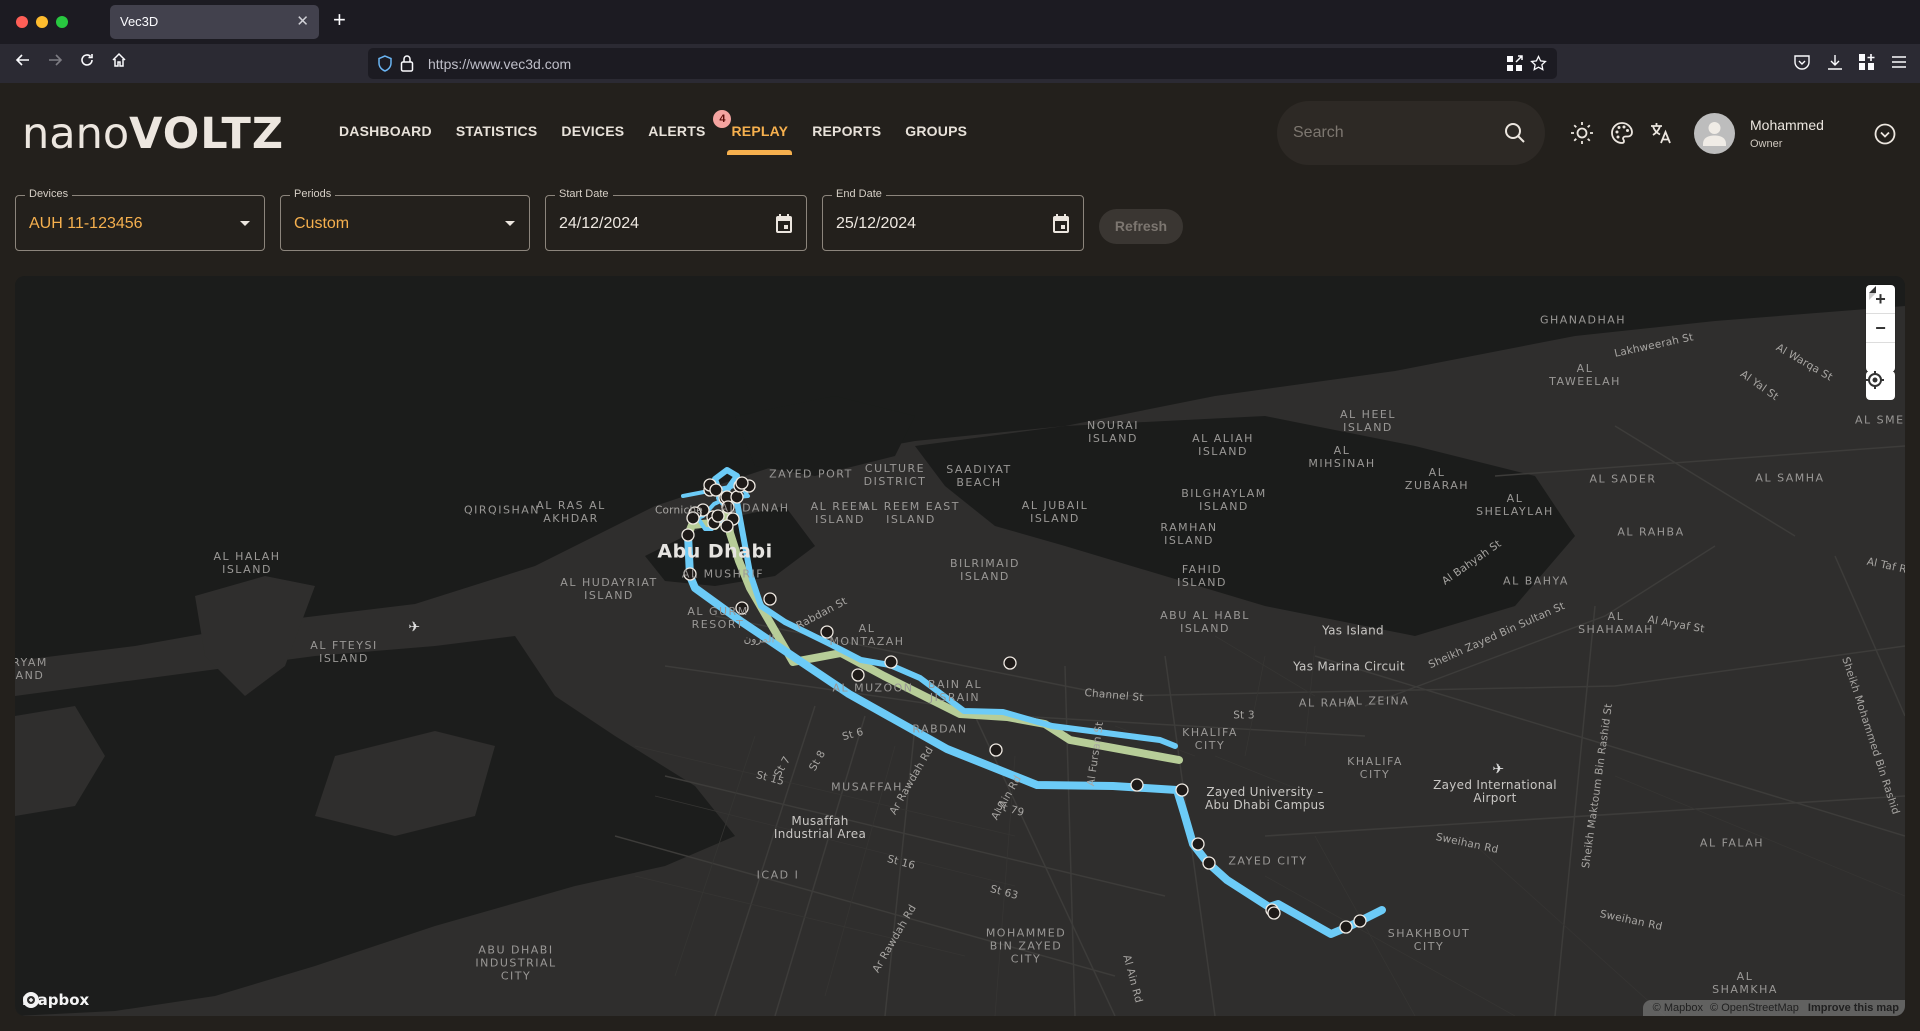 The height and width of the screenshot is (1031, 1920). Describe the element at coordinates (1766, 144) in the screenshot. I see `user-role: Owner` at that location.